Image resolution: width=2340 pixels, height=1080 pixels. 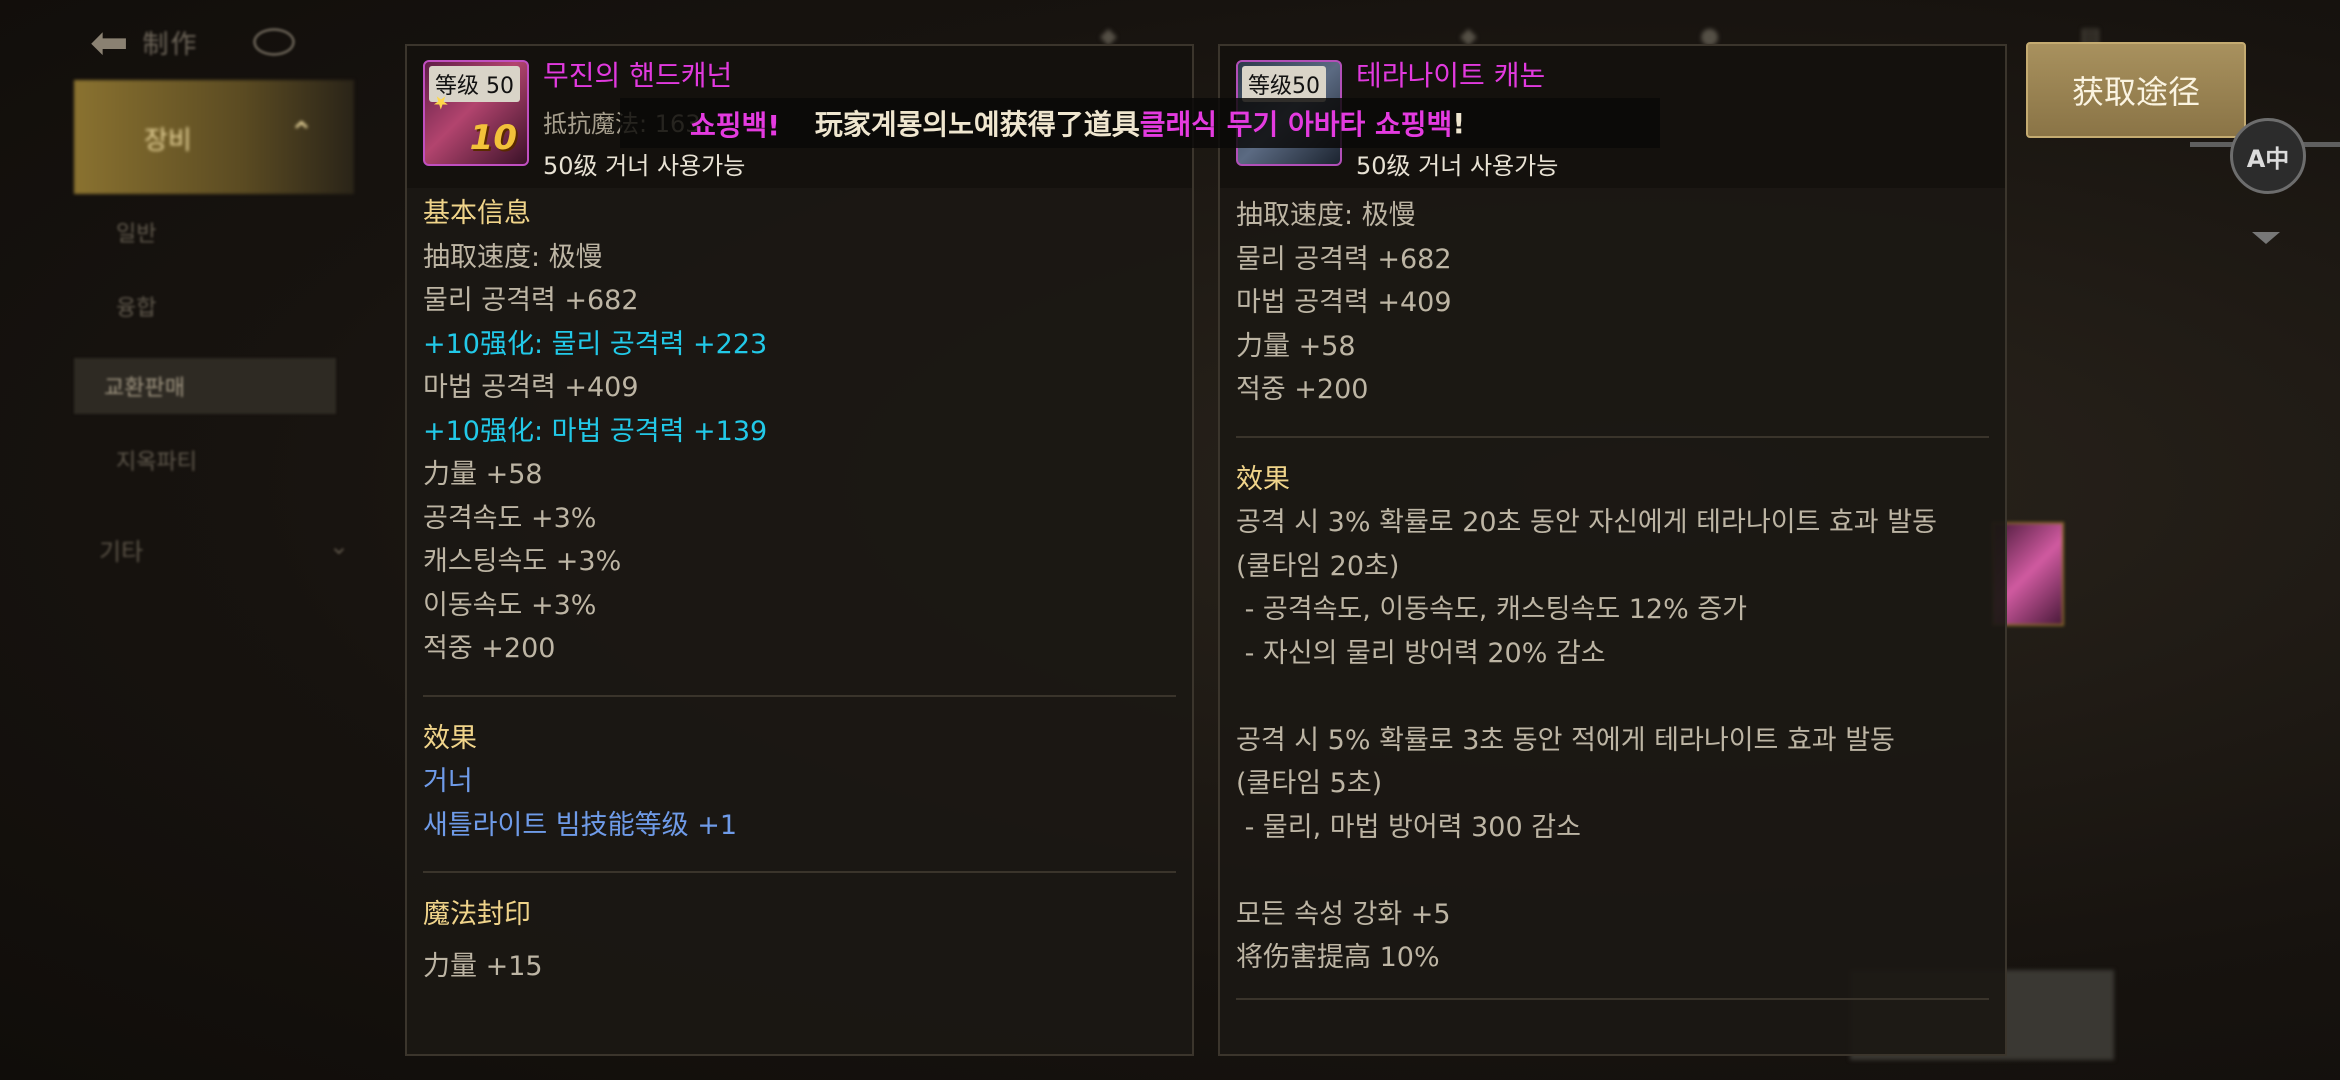 I want to click on item-name: 무진의 핸드캐넌, so click(x=638, y=75).